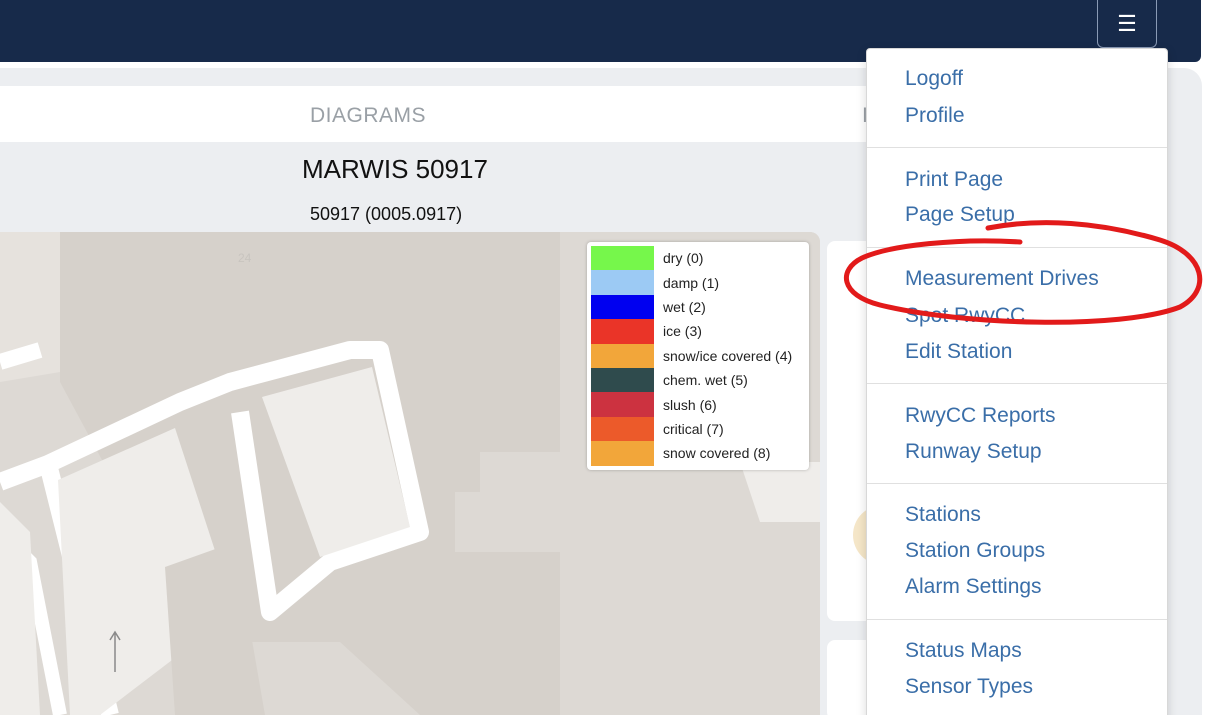  I want to click on legend-row: critical (7), so click(698, 429).